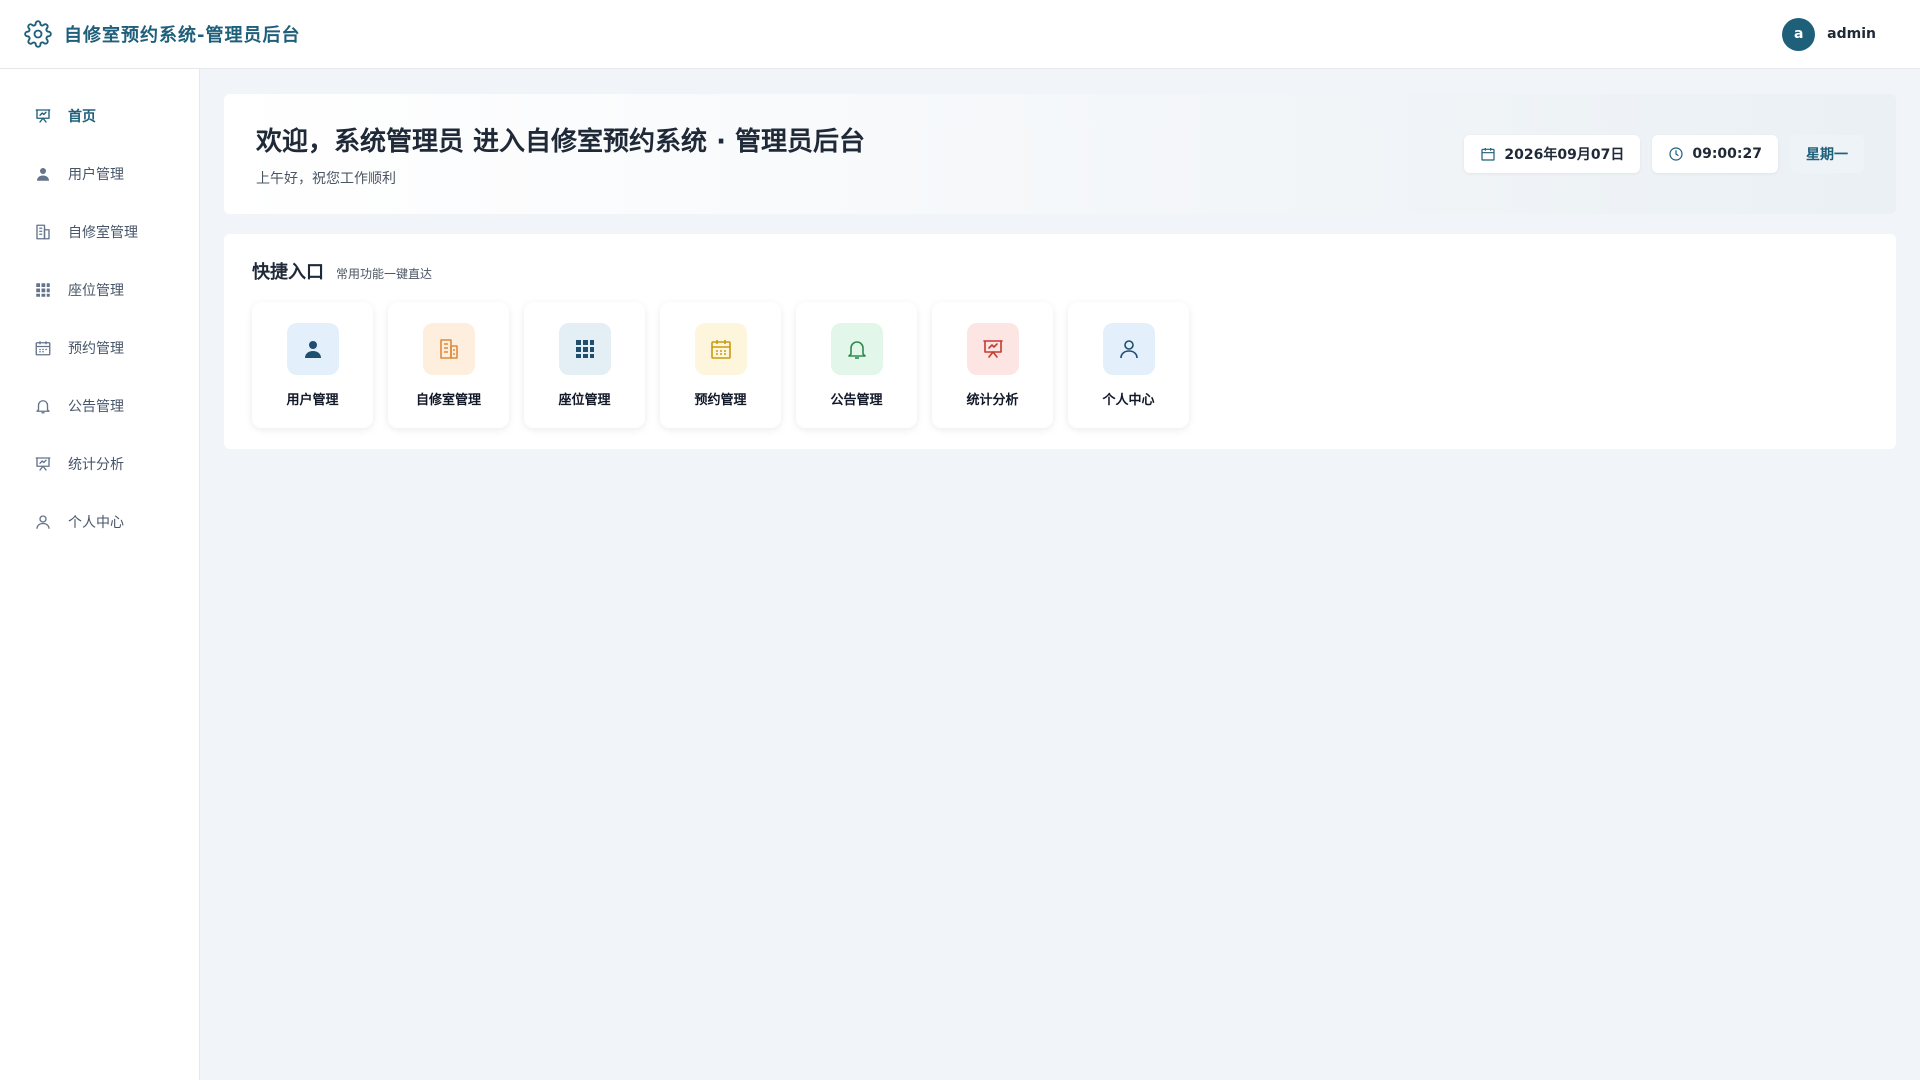  I want to click on weekday-text: 星期一, so click(1827, 155).